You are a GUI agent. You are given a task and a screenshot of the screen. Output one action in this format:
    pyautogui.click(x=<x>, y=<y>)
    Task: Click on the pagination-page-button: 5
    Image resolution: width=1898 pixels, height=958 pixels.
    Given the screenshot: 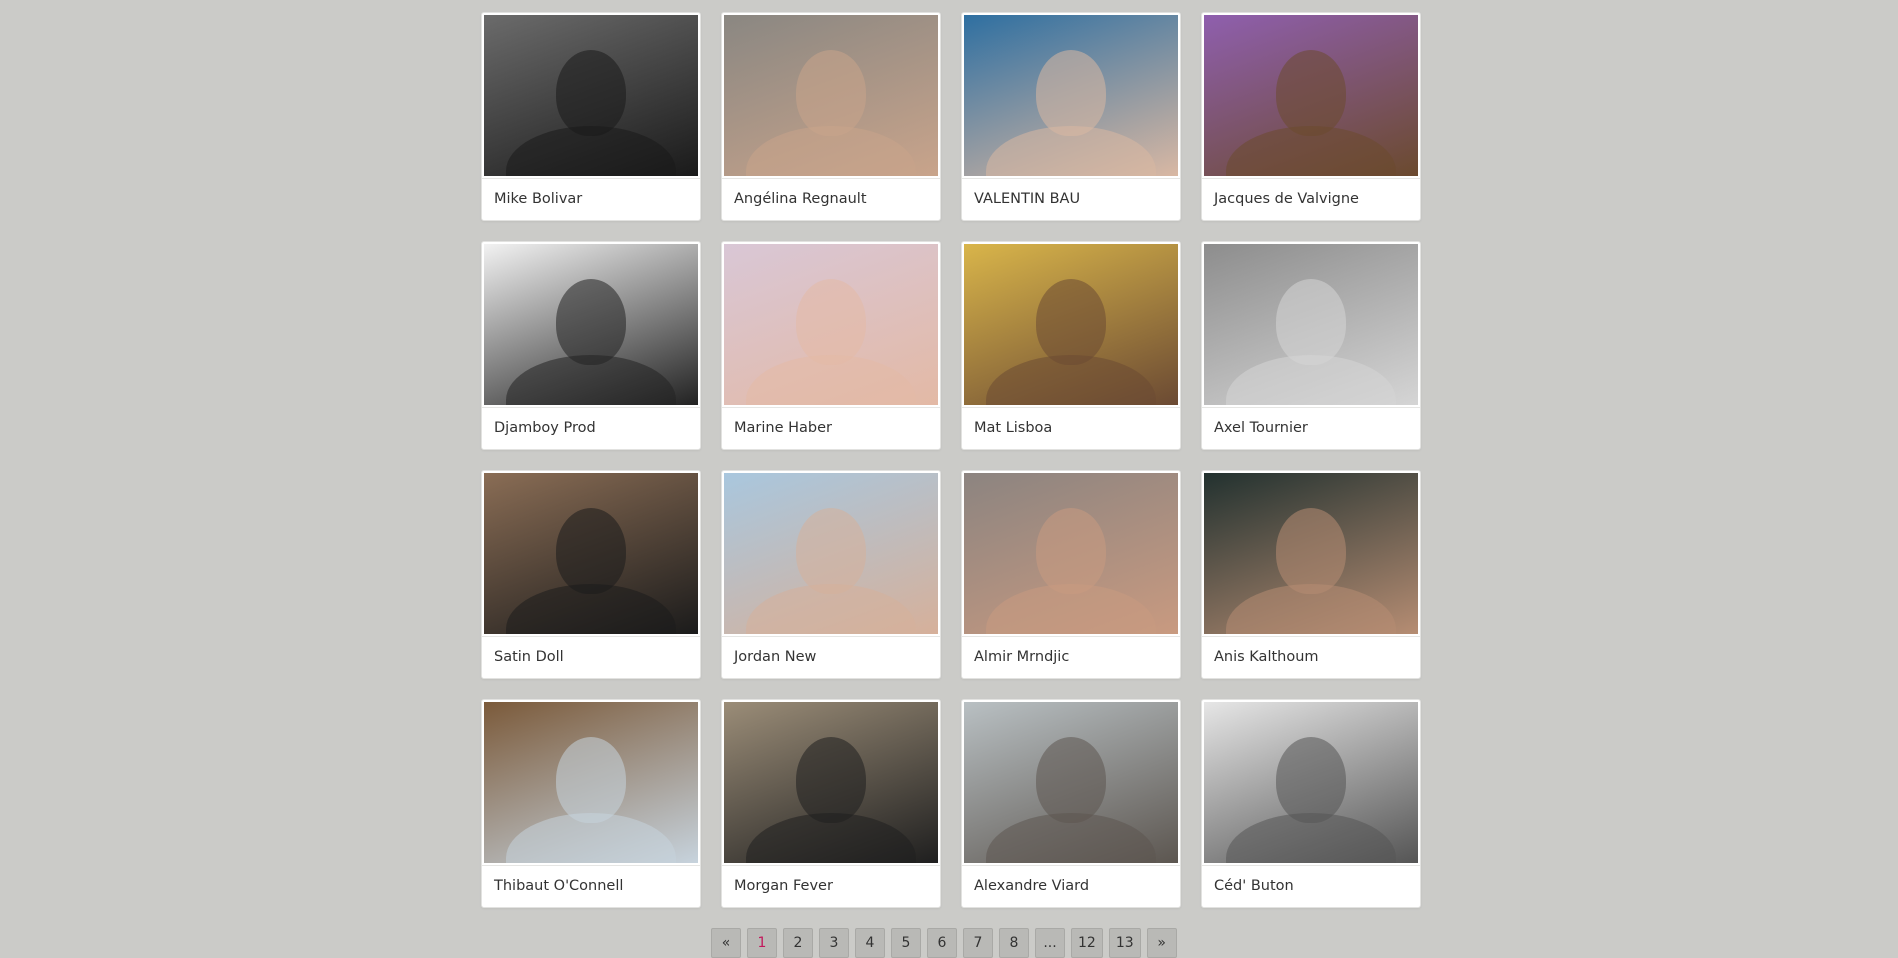 What is the action you would take?
    pyautogui.click(x=906, y=943)
    